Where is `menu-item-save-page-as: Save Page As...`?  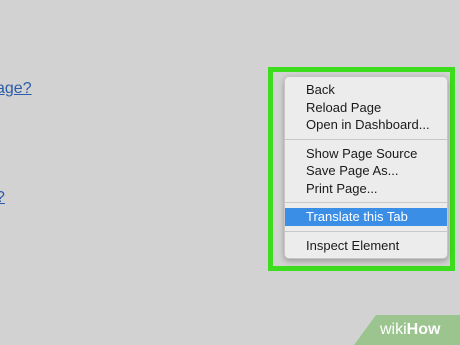 menu-item-save-page-as: Save Page As... is located at coordinates (366, 171).